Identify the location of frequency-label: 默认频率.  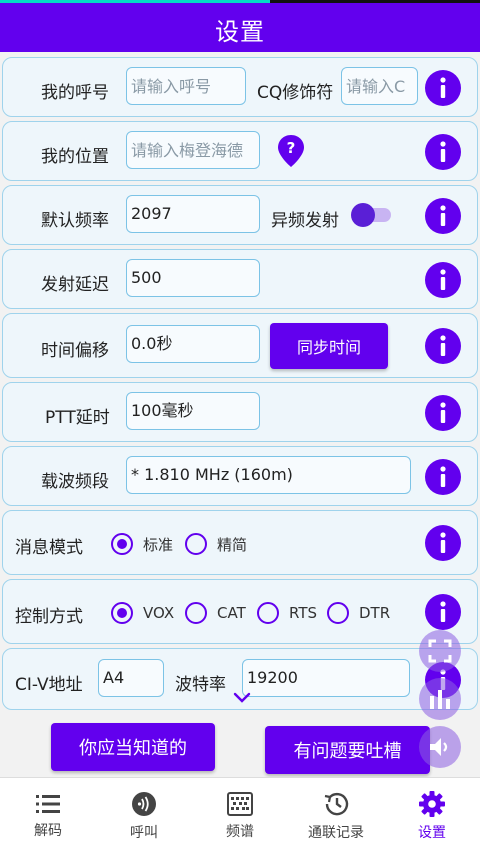
(75, 221).